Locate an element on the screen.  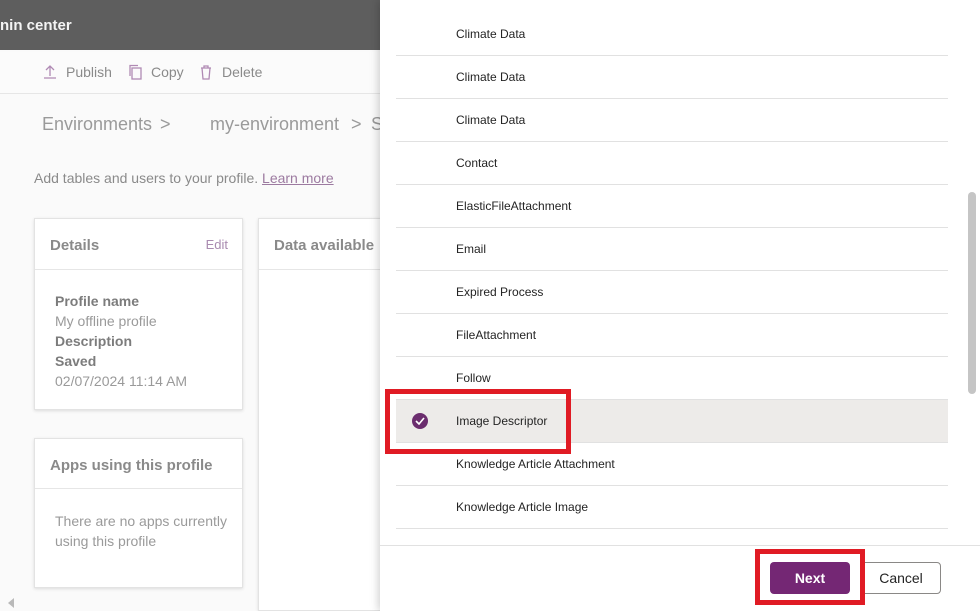
table-row-label: Knowledge Article Attachment is located at coordinates (535, 464).